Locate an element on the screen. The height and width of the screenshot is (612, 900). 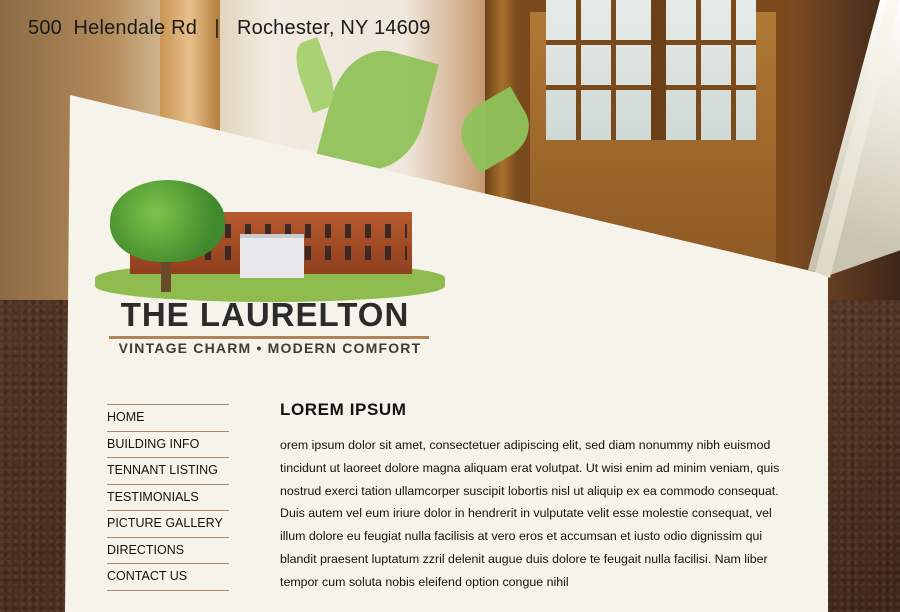
nav-item-building-info: BUILDING INFO is located at coordinates (168, 445).